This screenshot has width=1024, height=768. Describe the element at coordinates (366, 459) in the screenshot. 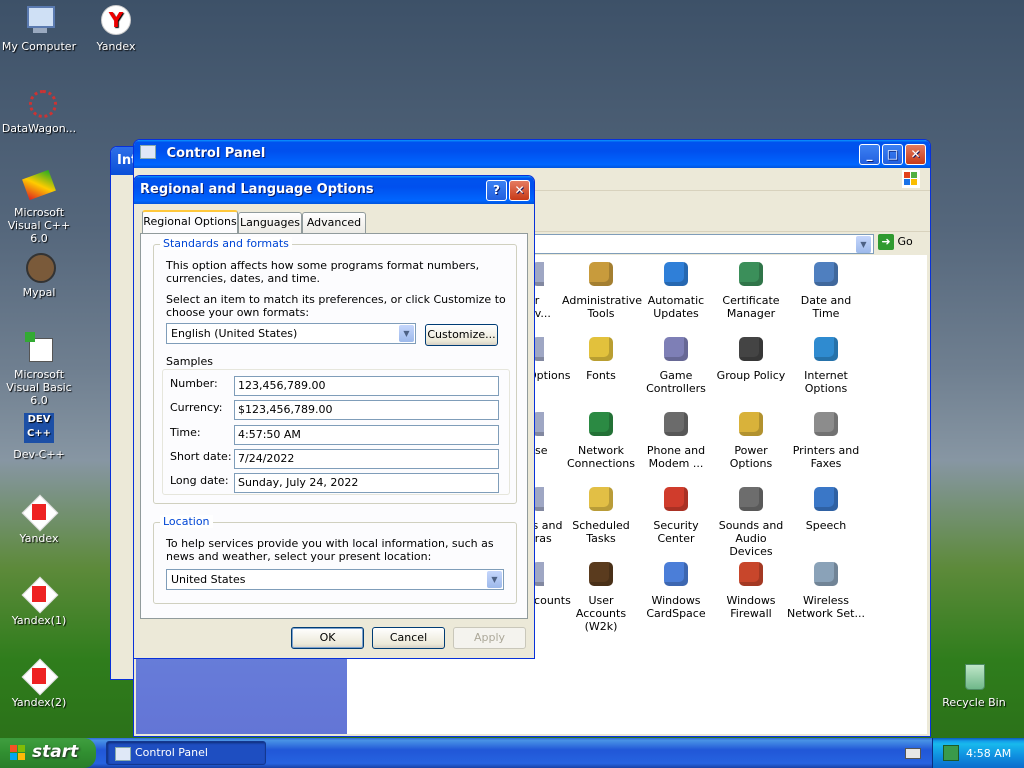

I see `sample-short-date-value: 7/24/2022` at that location.